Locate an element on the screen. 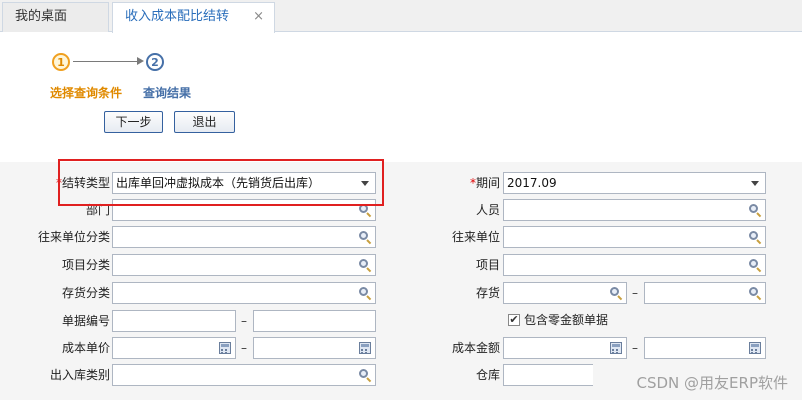 The height and width of the screenshot is (400, 802). person-input is located at coordinates (634, 210).